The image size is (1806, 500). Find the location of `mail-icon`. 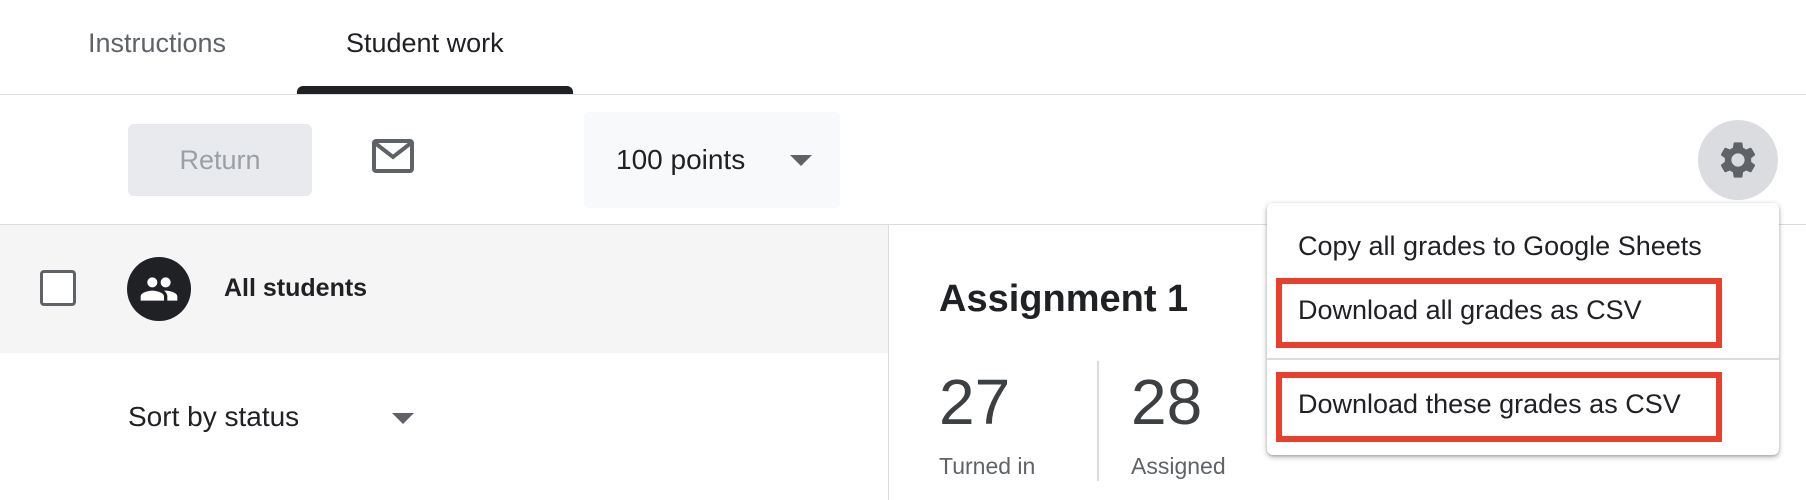

mail-icon is located at coordinates (393, 156).